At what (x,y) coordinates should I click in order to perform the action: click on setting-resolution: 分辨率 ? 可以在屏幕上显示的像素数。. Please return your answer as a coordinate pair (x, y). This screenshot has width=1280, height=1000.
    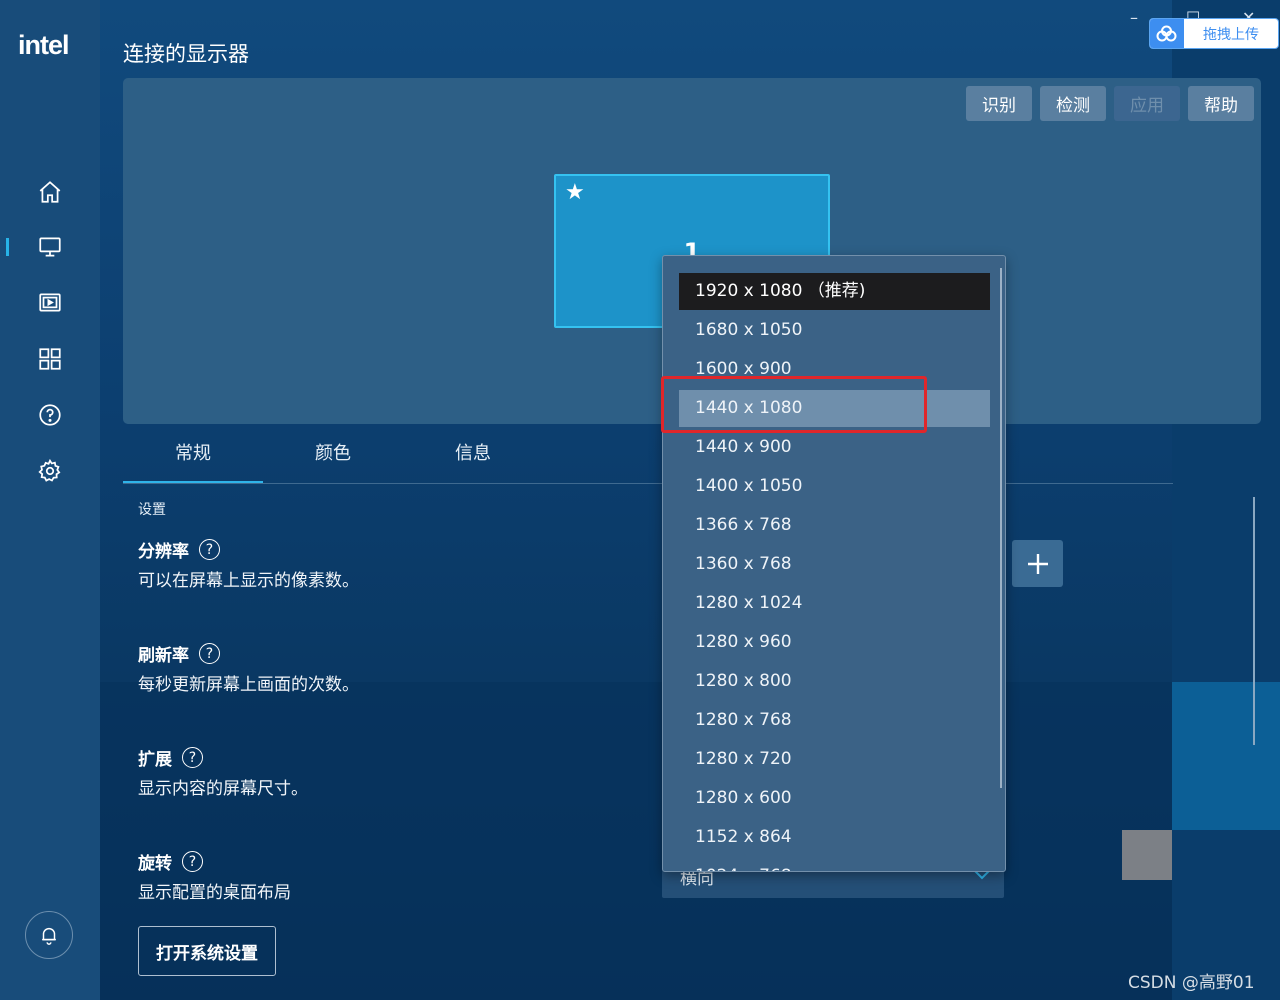
    Looking at the image, I should click on (248, 564).